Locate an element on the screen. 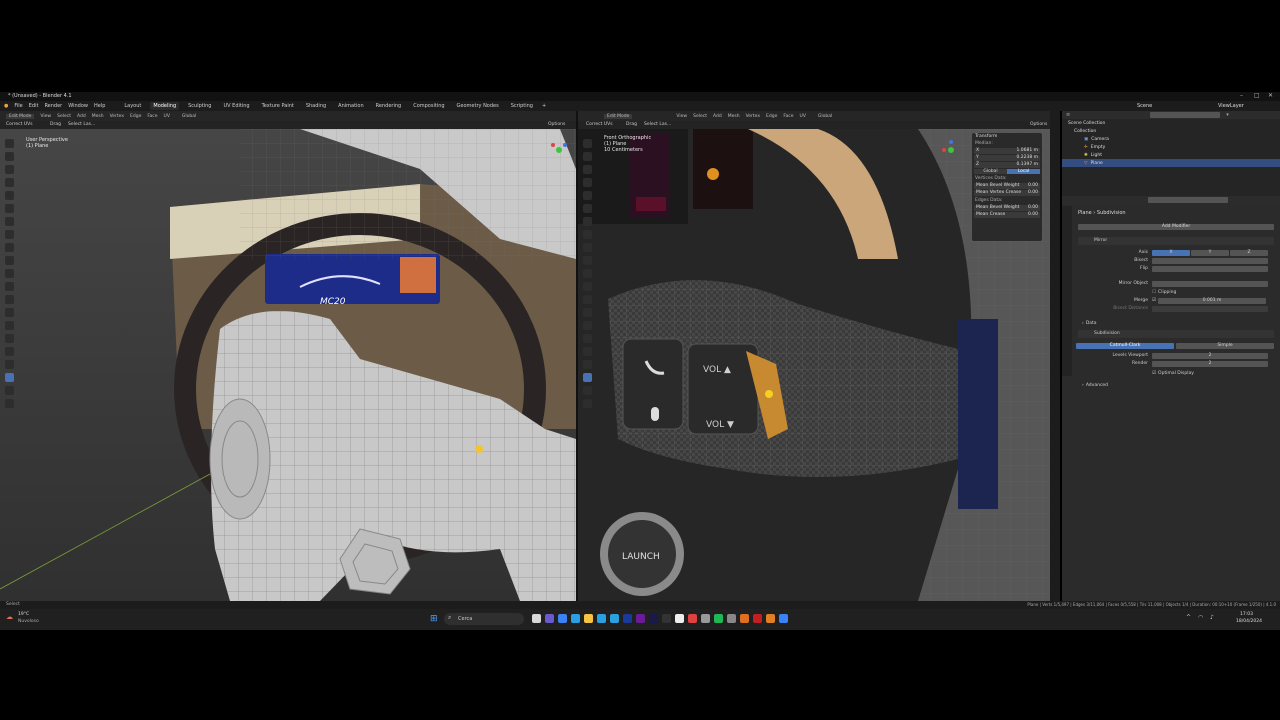  loop-cut-tool-icon is located at coordinates (9, 299).